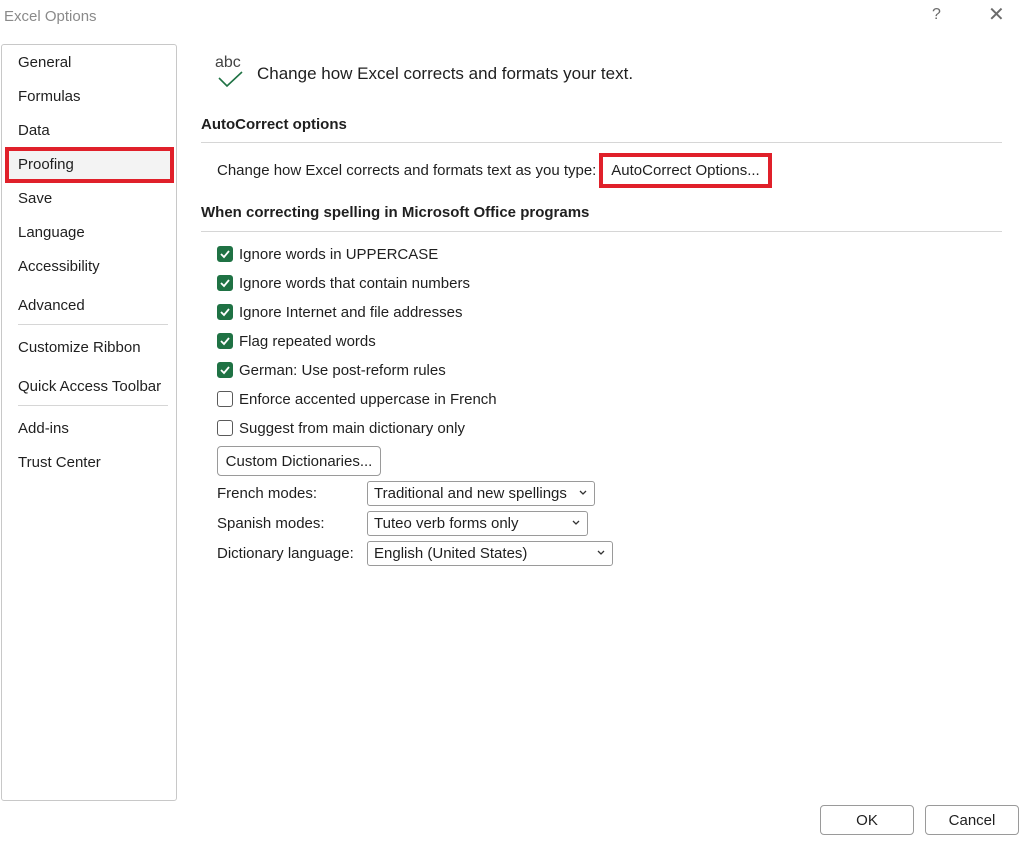 The width and height of the screenshot is (1025, 841). I want to click on title-bar: Excel Options ? ✕, so click(512, 17).